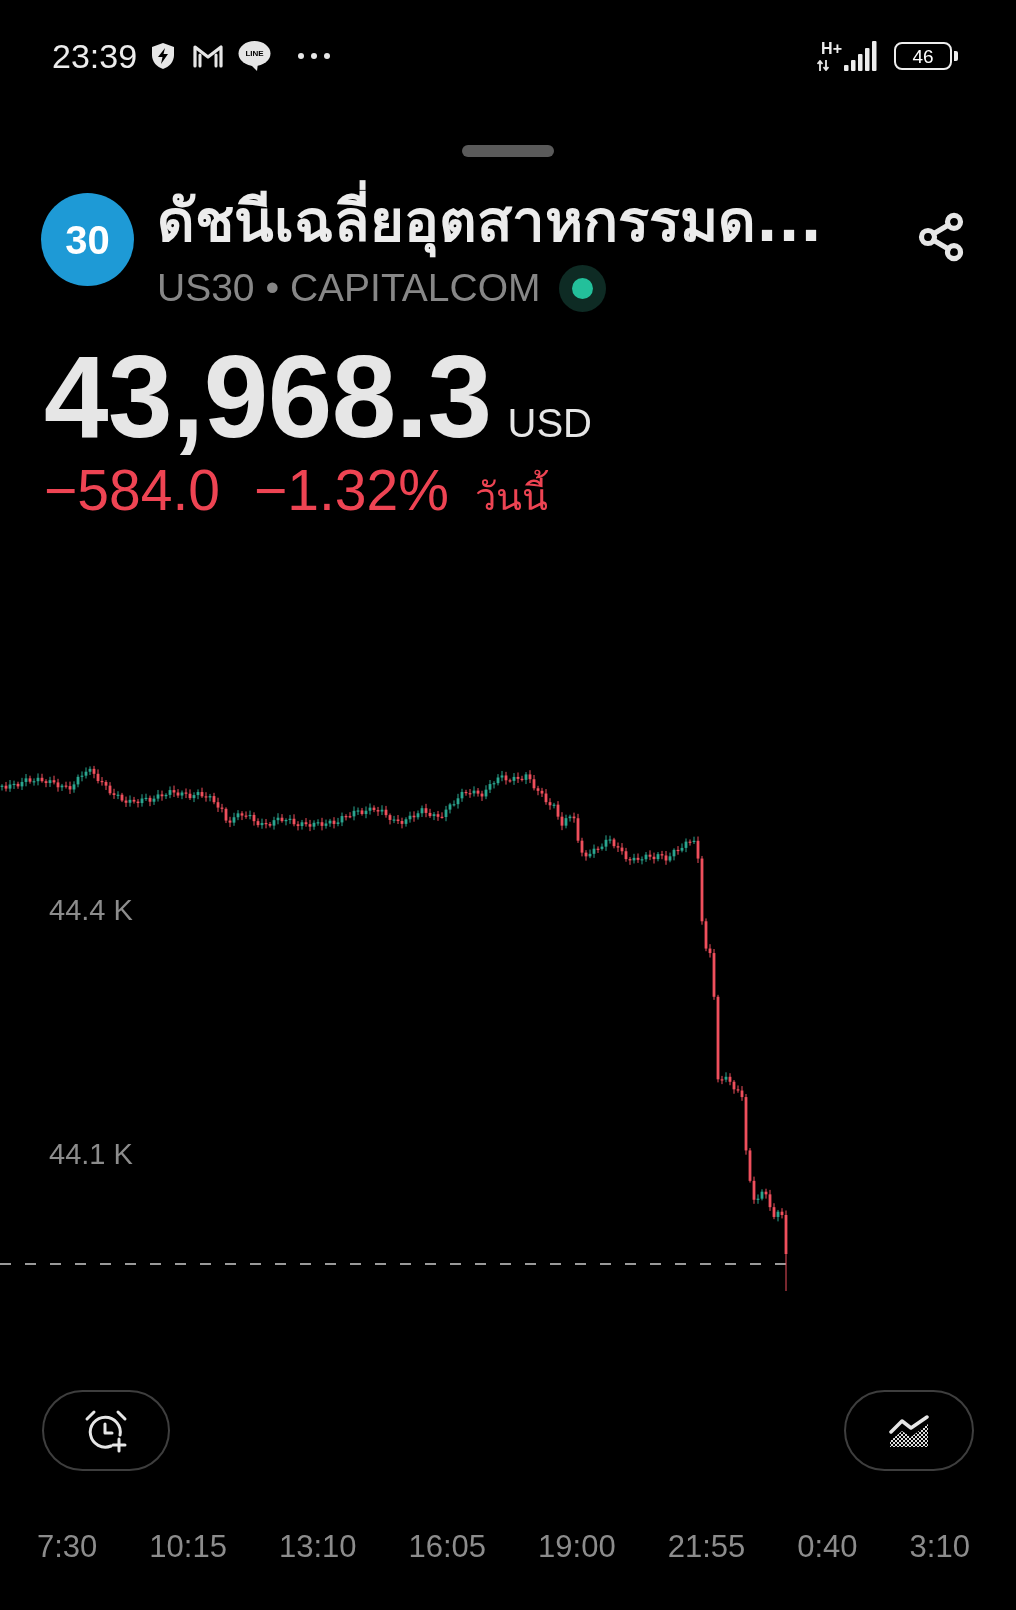 This screenshot has height=1610, width=1016. I want to click on time-axis-label: 3:10, so click(939, 1547).